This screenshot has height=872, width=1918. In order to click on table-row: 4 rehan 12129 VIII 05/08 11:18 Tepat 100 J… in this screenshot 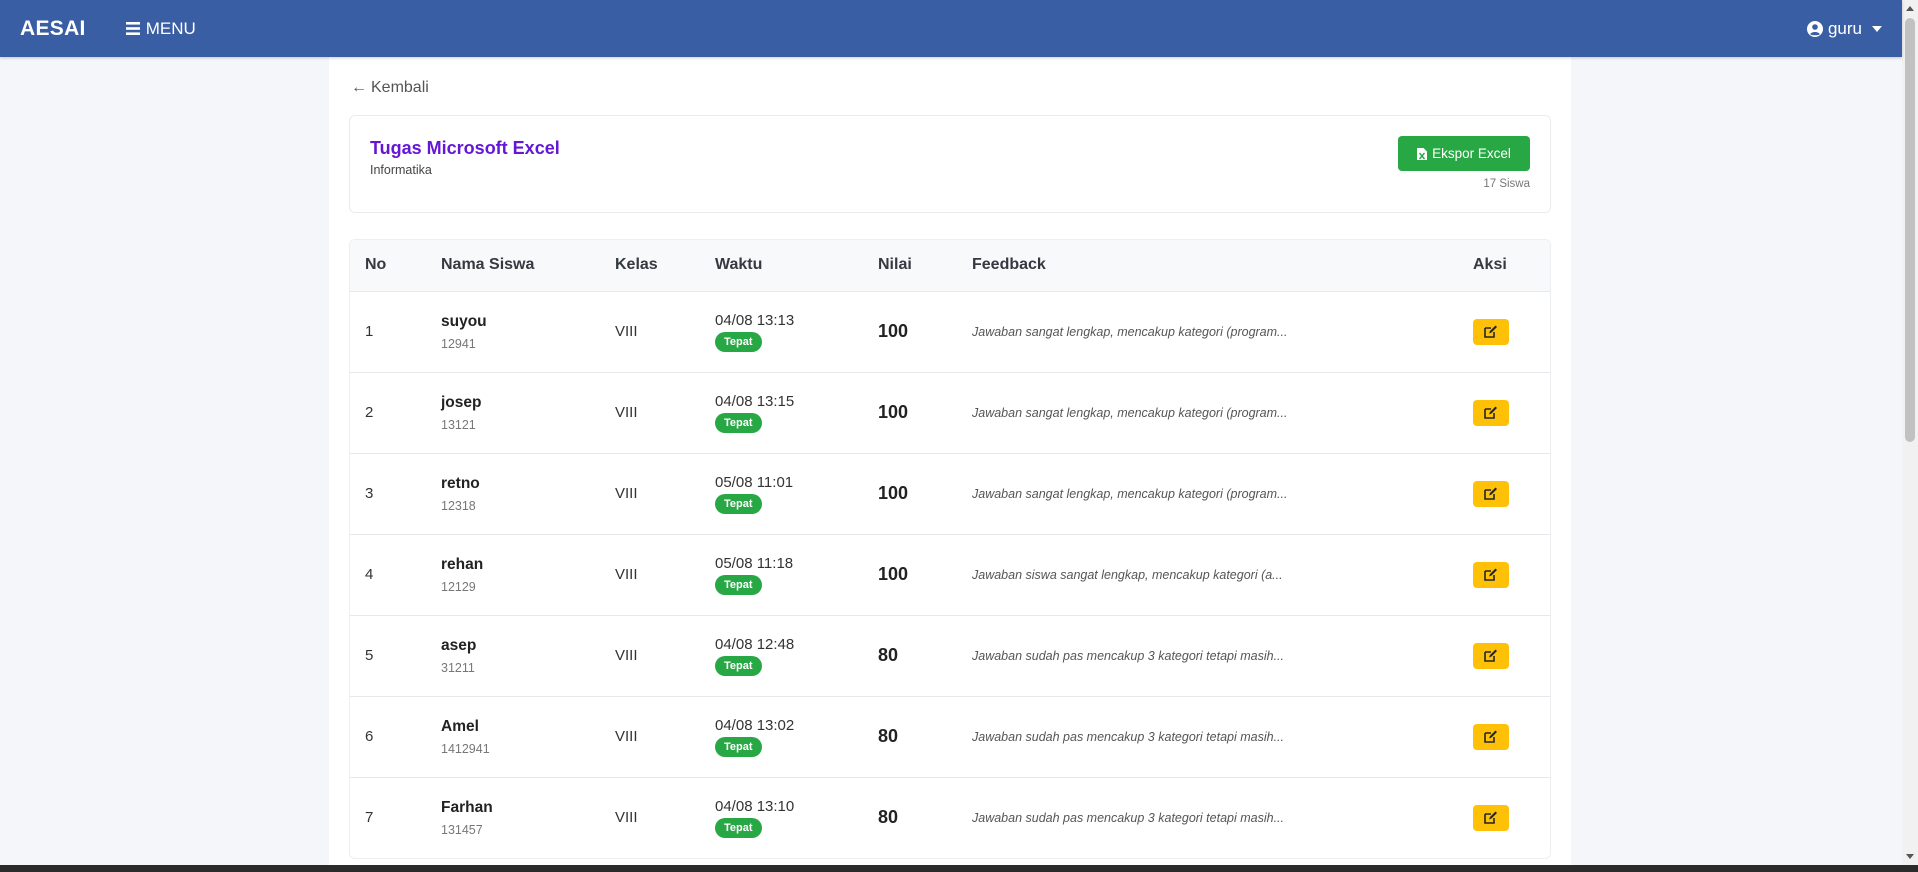, I will do `click(950, 574)`.